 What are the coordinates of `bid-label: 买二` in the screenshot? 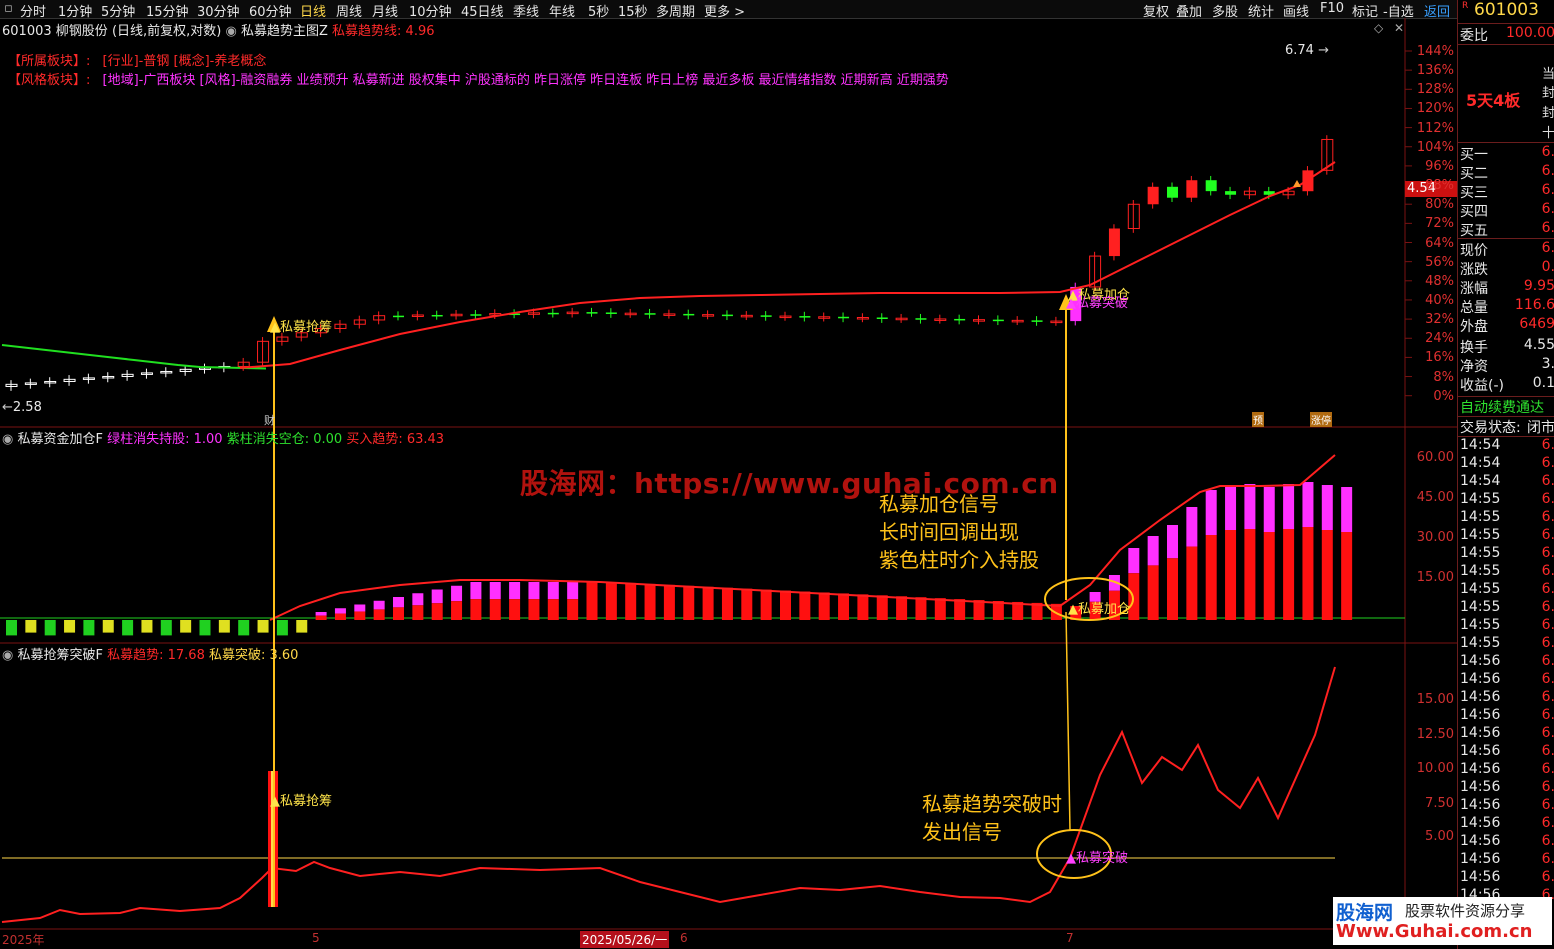 It's located at (1474, 174).